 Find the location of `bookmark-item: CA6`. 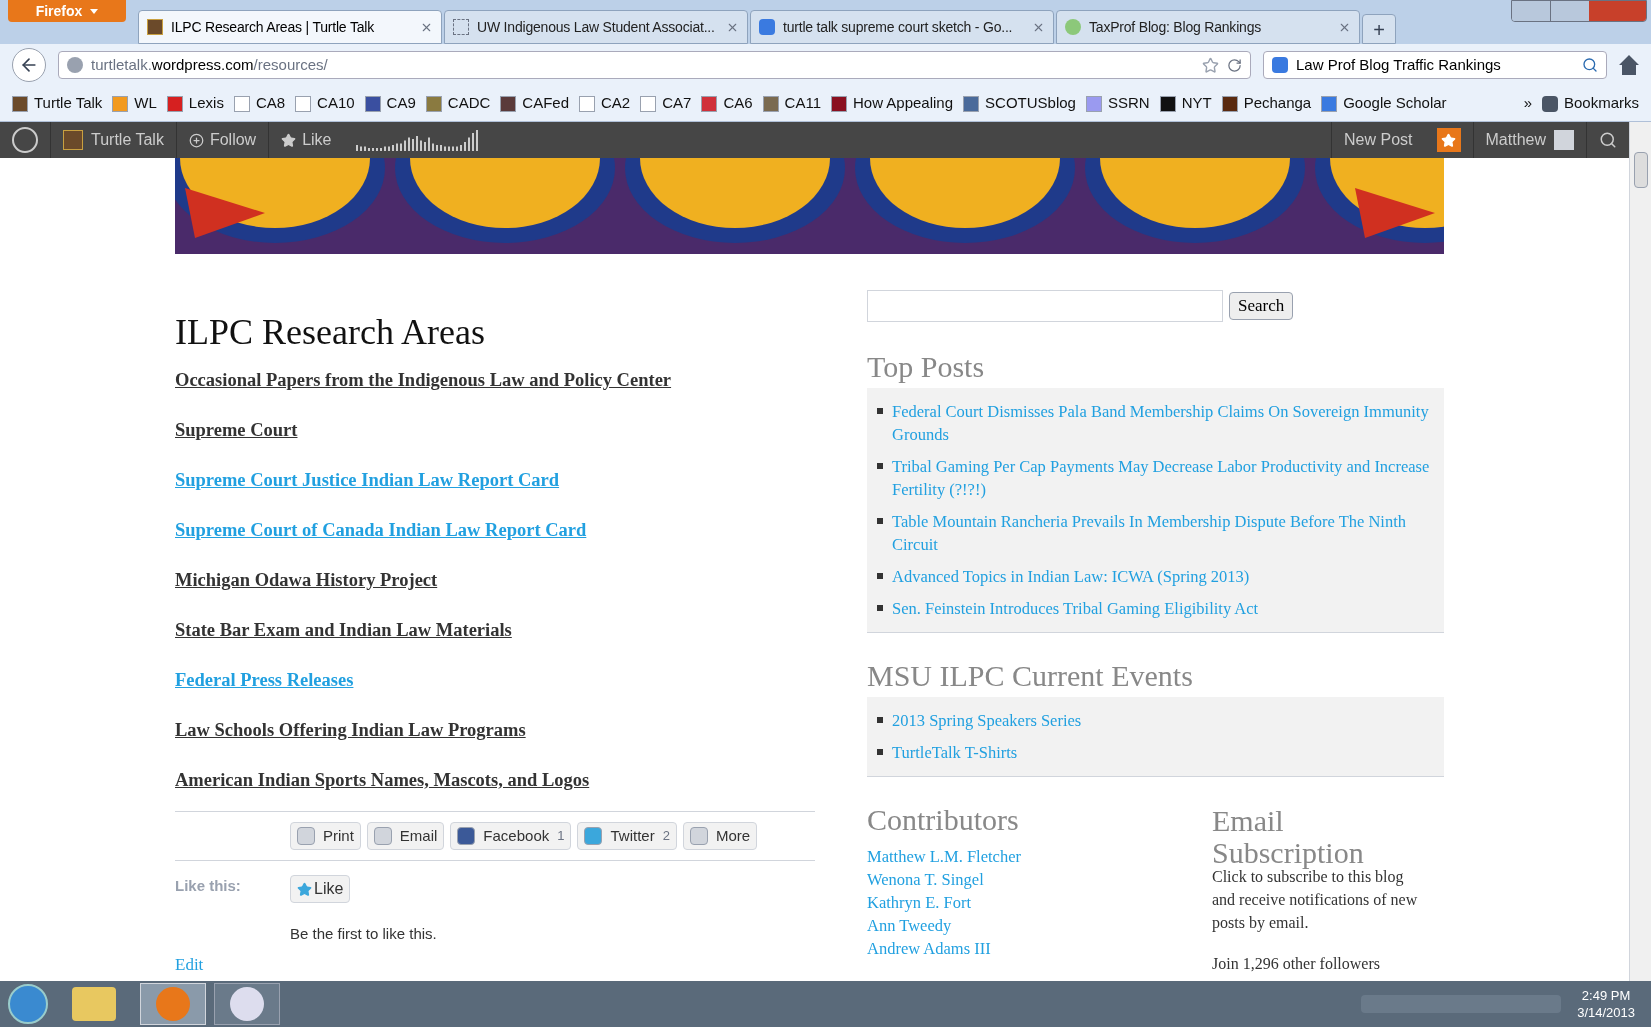

bookmark-item: CA6 is located at coordinates (727, 103).